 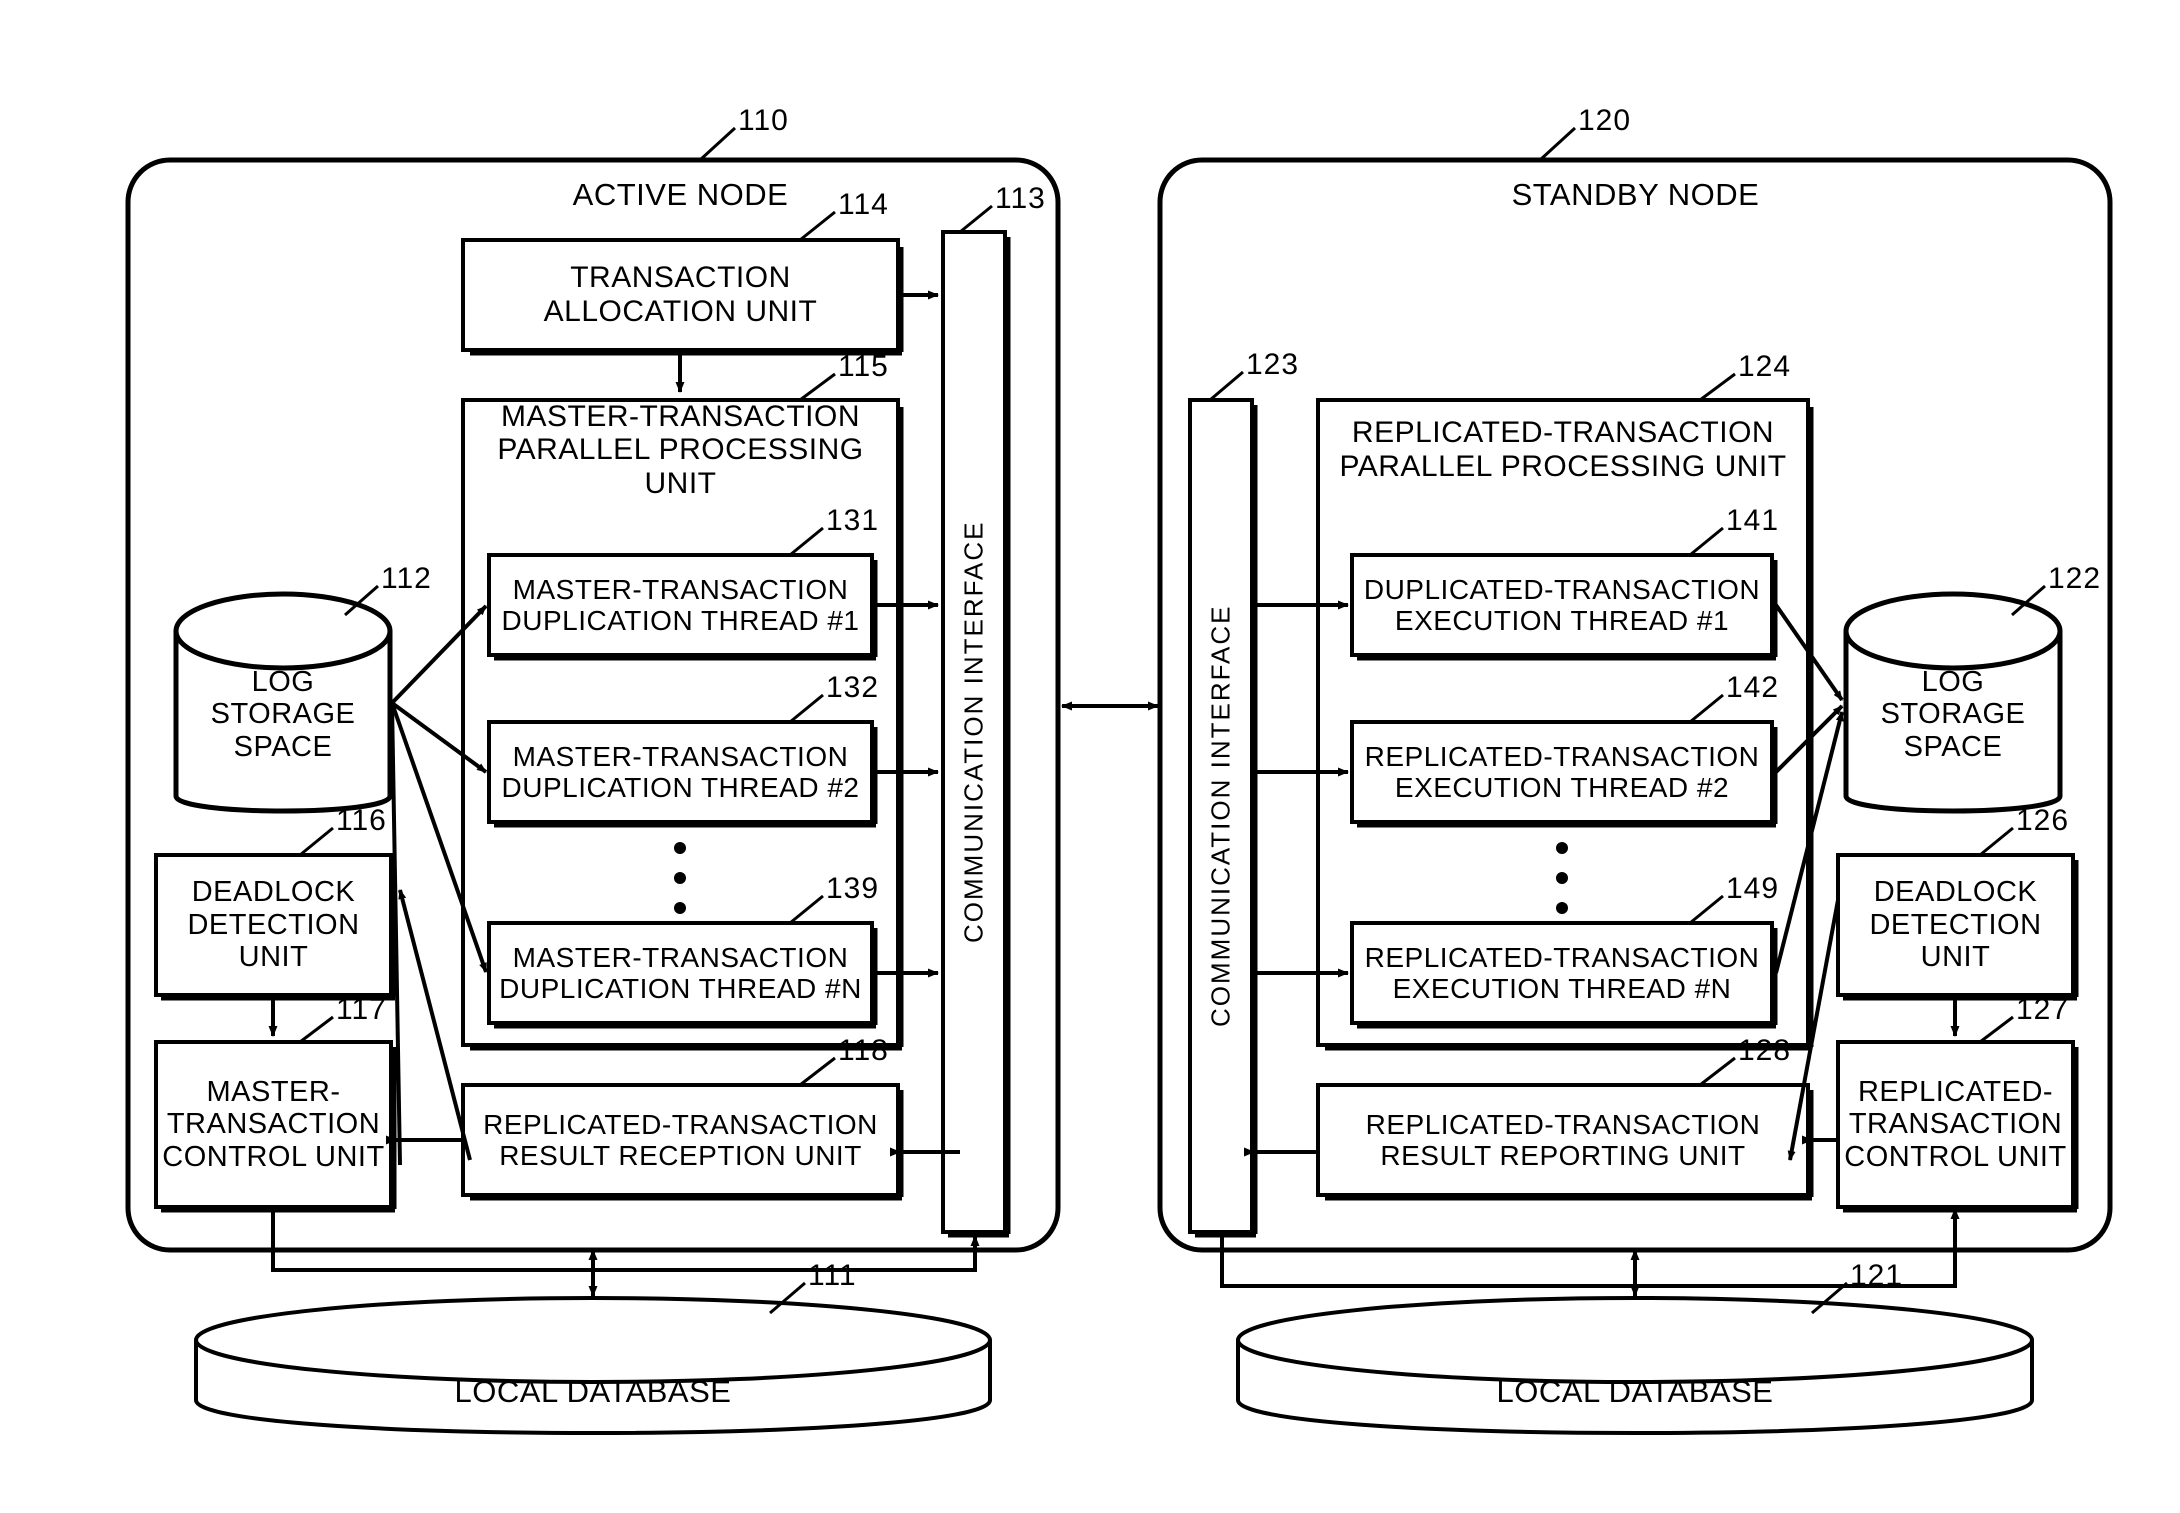 What do you see at coordinates (853, 687) in the screenshot?
I see `ref-132: 132` at bounding box center [853, 687].